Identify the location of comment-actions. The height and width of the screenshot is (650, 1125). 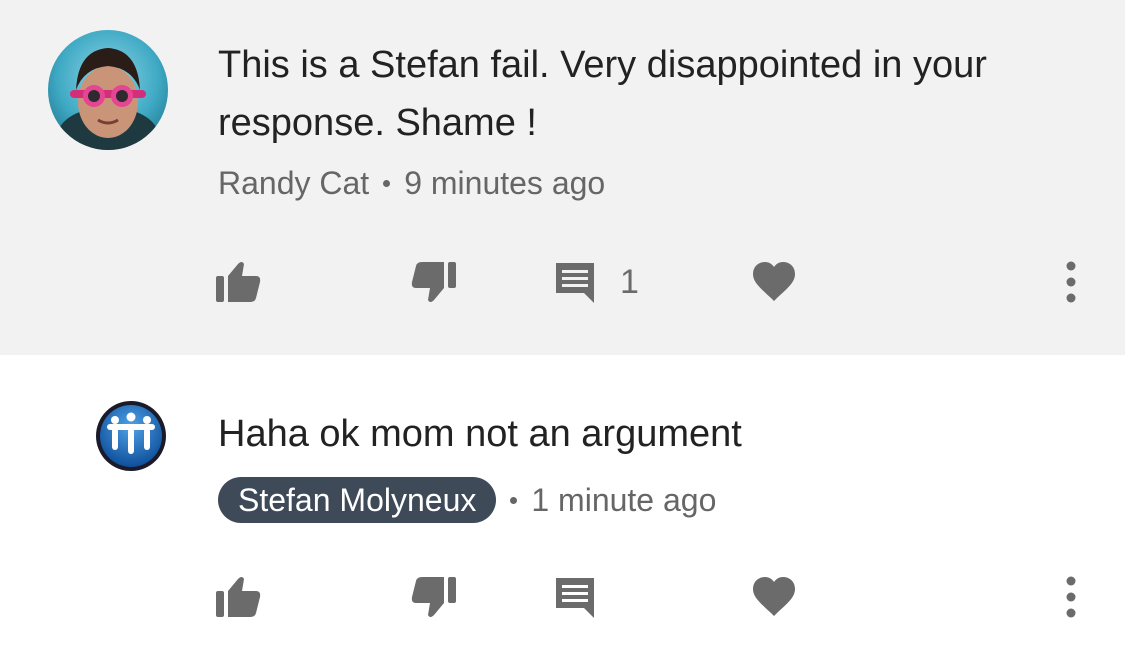
(562, 597).